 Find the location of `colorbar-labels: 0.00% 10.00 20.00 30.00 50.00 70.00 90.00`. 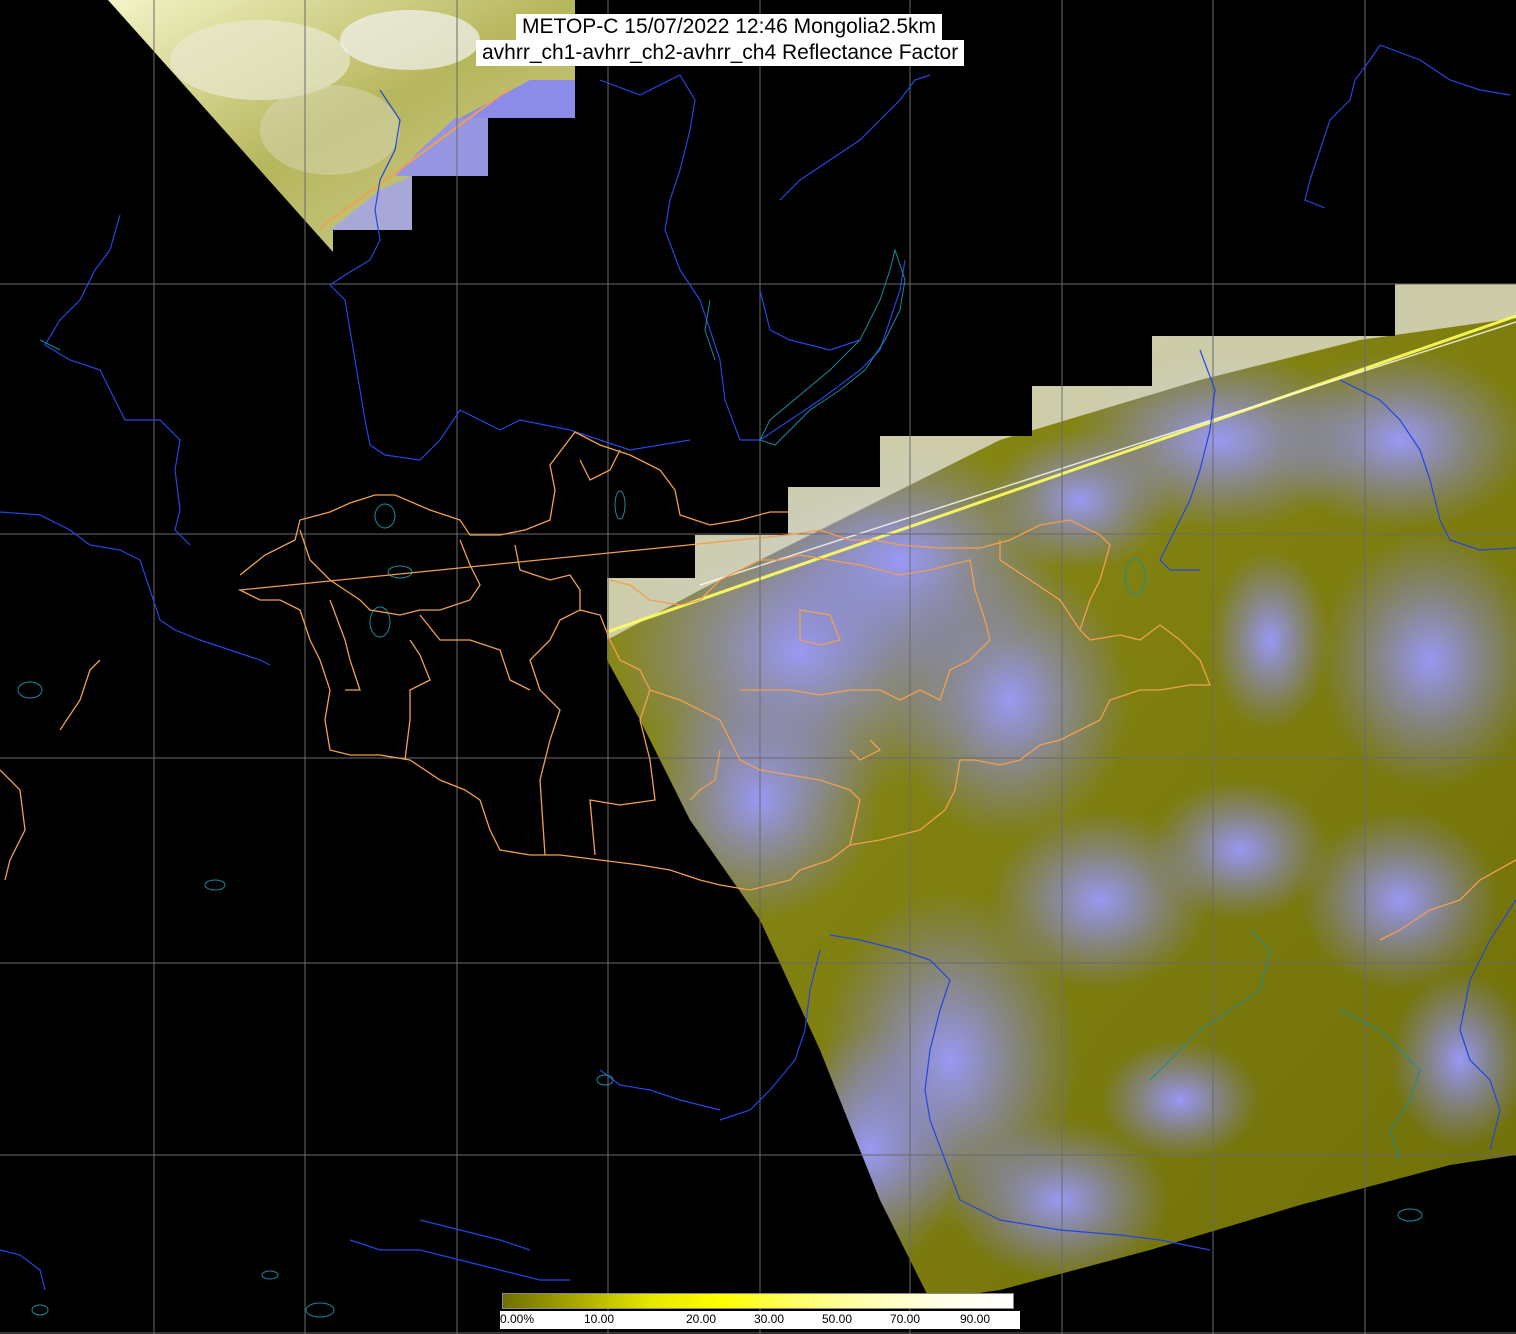

colorbar-labels: 0.00% 10.00 20.00 30.00 50.00 70.00 90.00 is located at coordinates (760, 1320).